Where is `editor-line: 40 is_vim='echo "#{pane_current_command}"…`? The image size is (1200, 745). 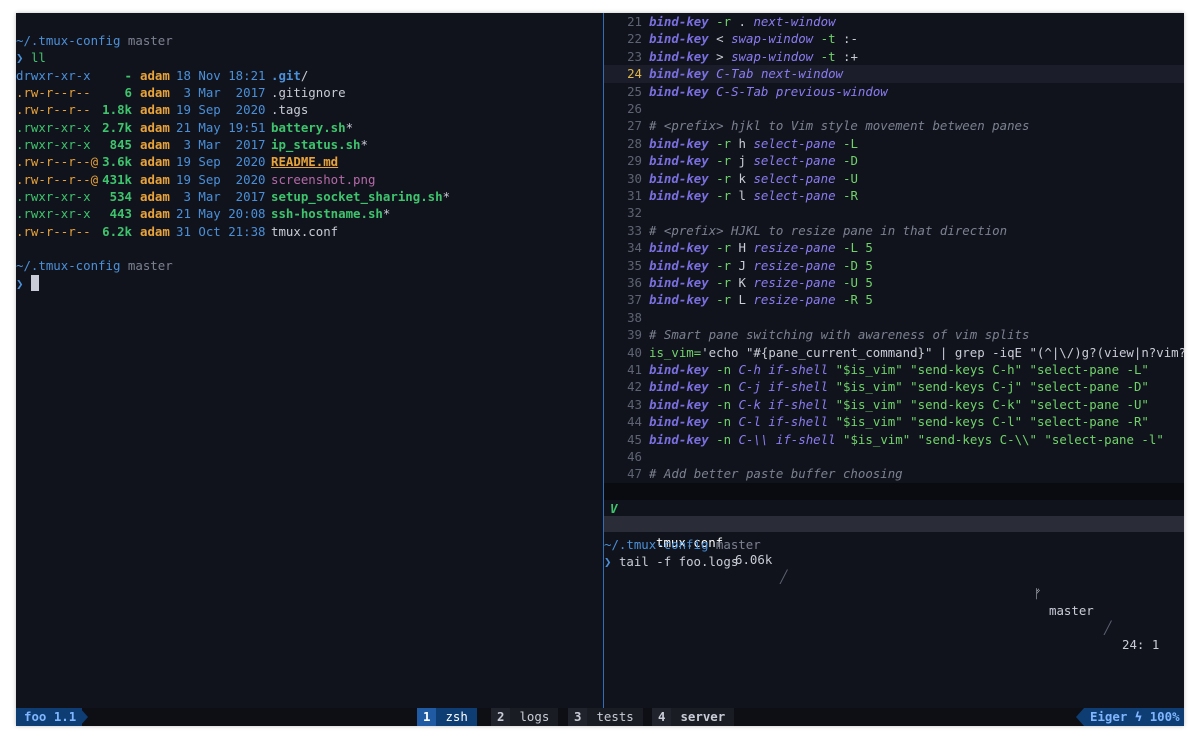
editor-line: 40 is_vim='echo "#{pane_current_command}"… is located at coordinates (894, 352).